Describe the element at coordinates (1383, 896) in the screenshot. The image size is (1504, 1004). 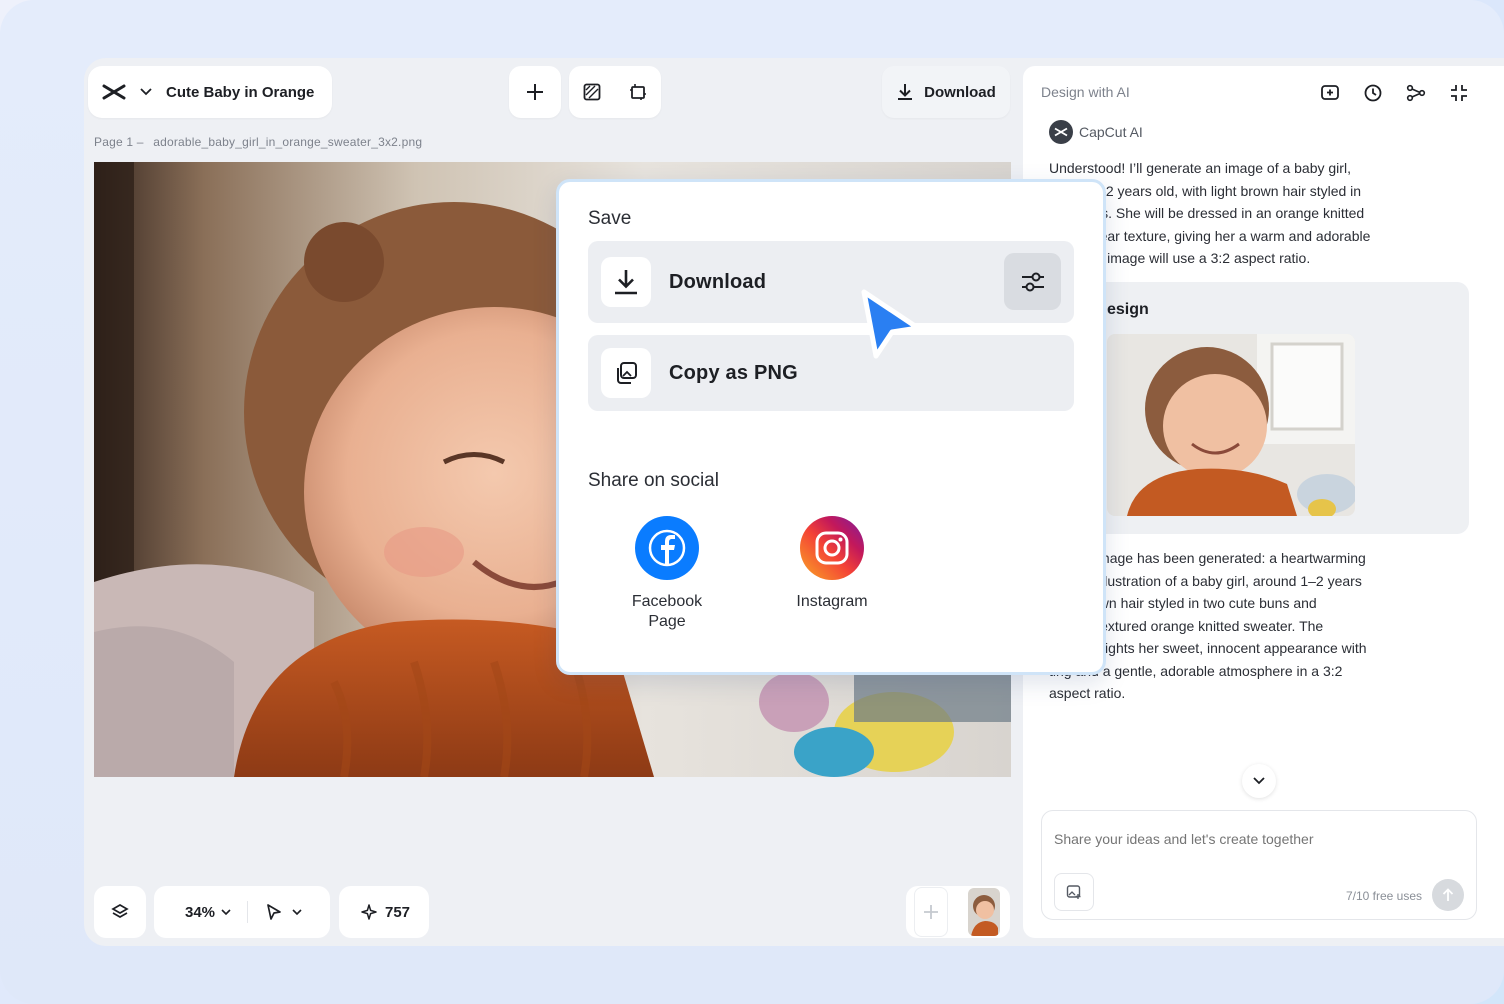
I see `free-uses-counter: 7/10 free uses` at that location.